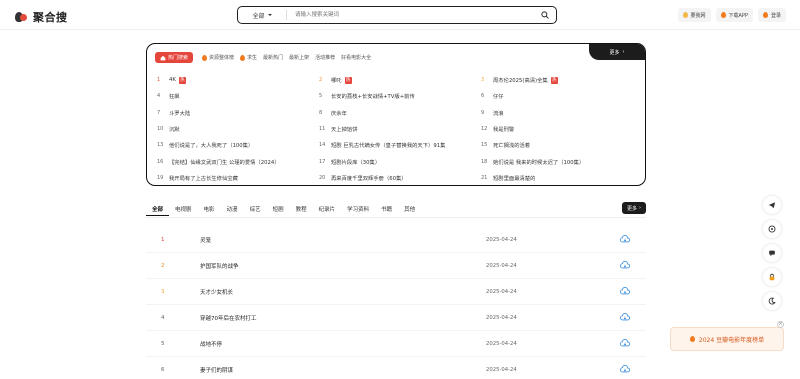 The image size is (800, 379). What do you see at coordinates (771, 15) in the screenshot?
I see `login-button: 登录` at bounding box center [771, 15].